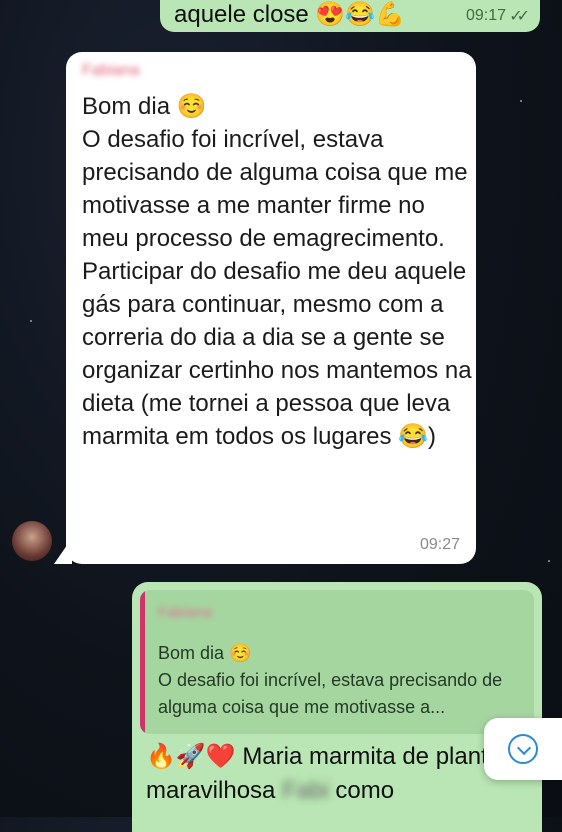  I want to click on chevron-down-icon, so click(523, 749).